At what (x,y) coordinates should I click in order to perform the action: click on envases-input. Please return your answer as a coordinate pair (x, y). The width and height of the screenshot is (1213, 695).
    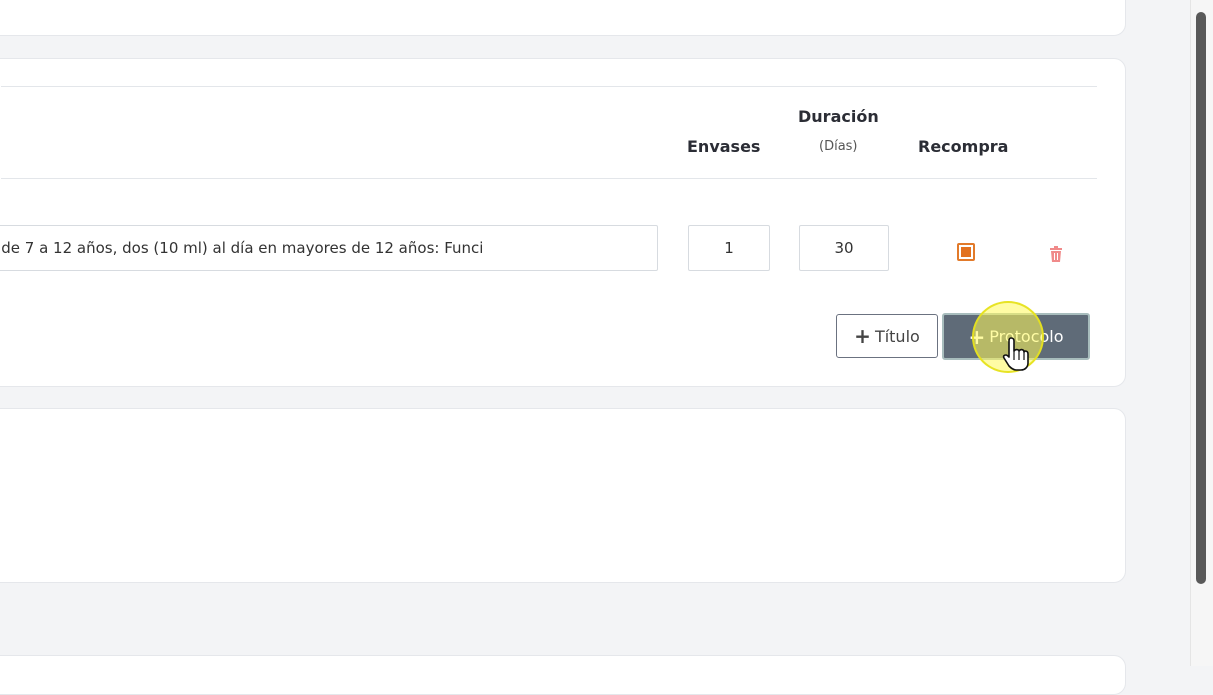
    Looking at the image, I should click on (729, 248).